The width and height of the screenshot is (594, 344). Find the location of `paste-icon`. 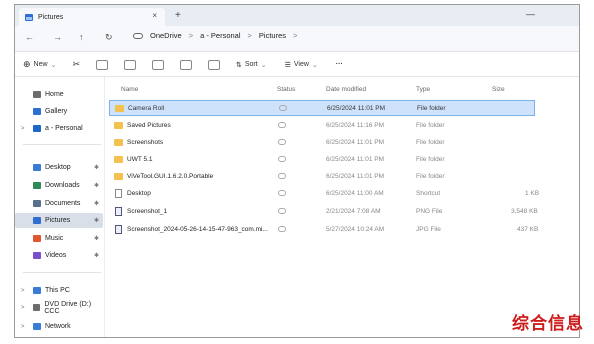

paste-icon is located at coordinates (129, 64).